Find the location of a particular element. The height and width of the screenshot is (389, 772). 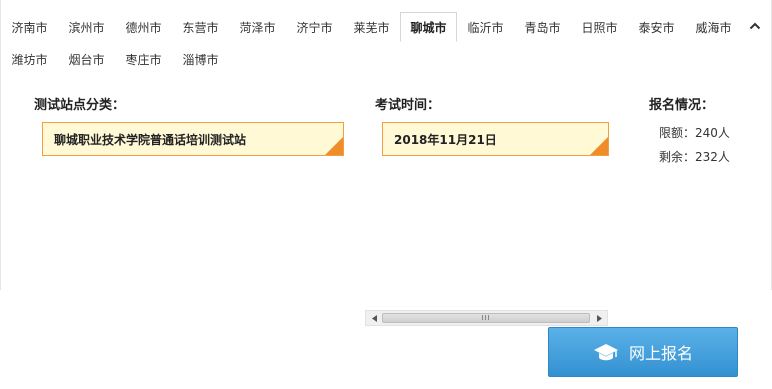

exam-time-select: 2018年11月21日 is located at coordinates (495, 139).